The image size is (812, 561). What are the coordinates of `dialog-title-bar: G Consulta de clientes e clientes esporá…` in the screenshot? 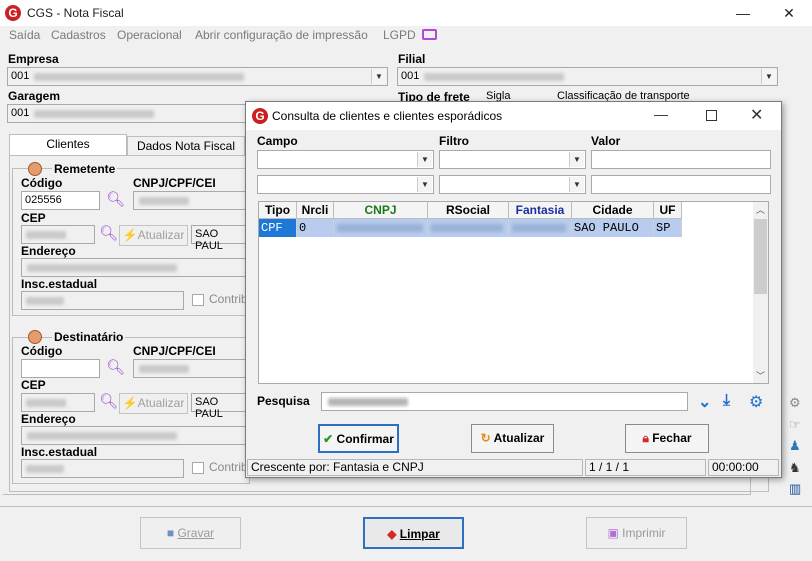 It's located at (513, 116).